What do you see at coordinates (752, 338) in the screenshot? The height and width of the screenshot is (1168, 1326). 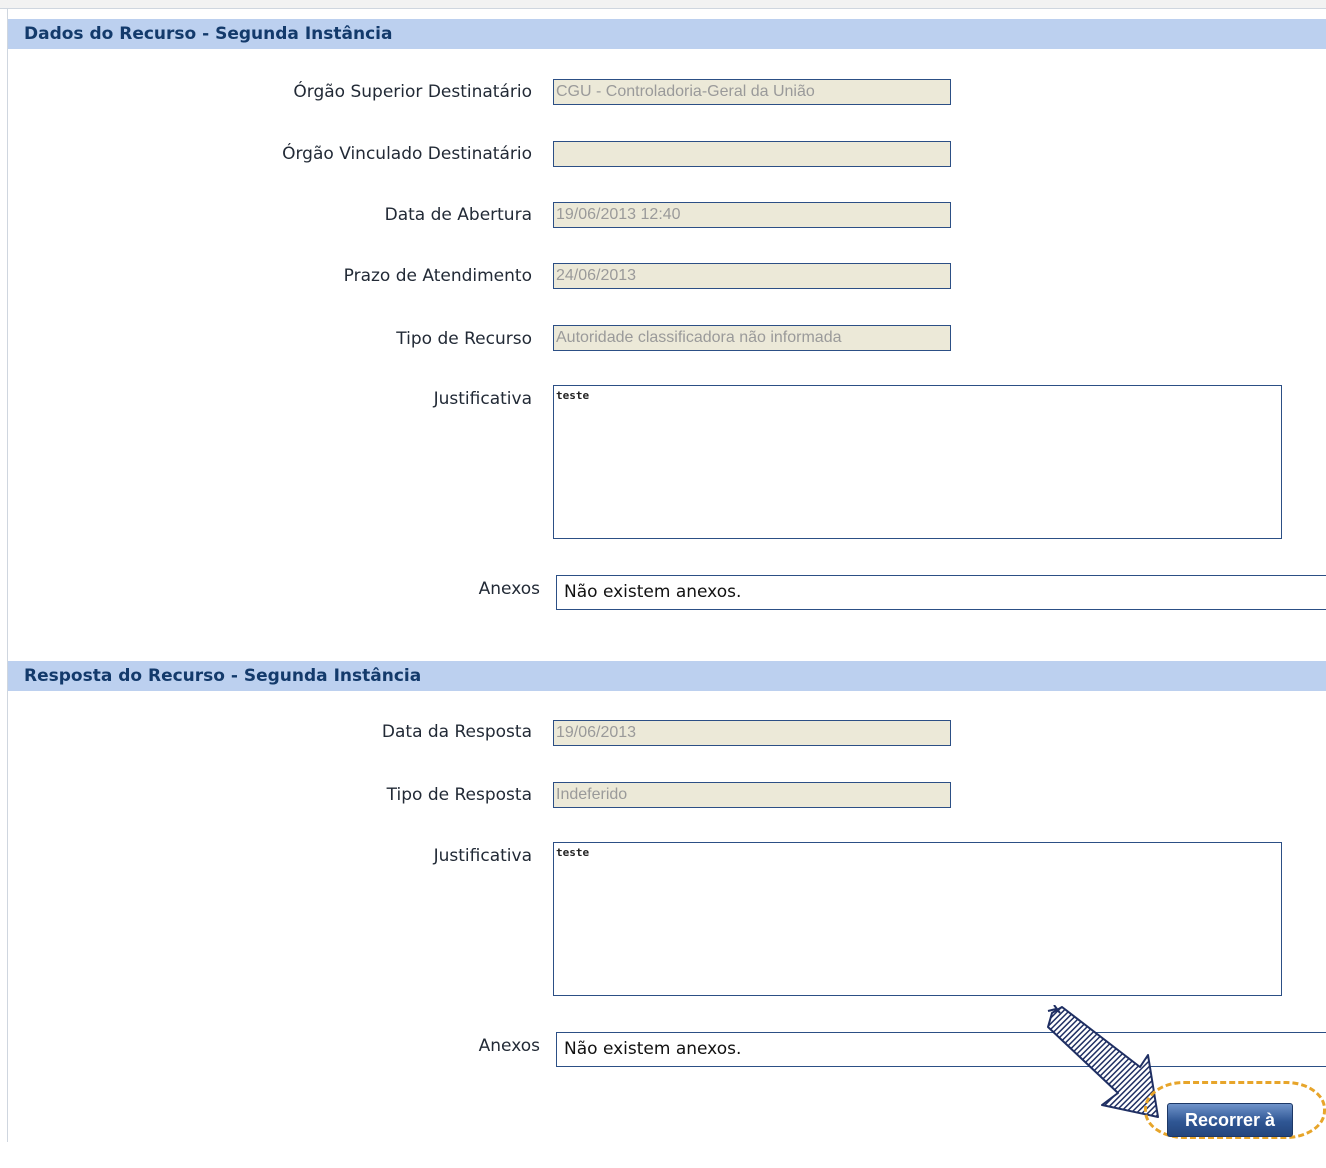 I see `tipo-recurso-field: Autoridade classificadora não informada` at bounding box center [752, 338].